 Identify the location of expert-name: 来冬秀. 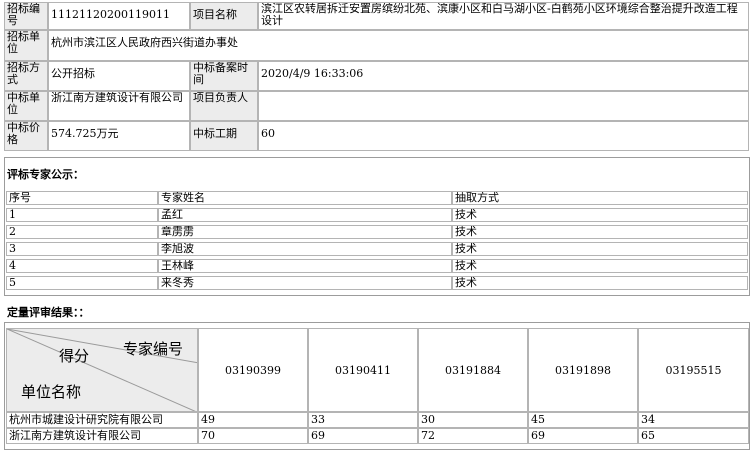
(305, 283).